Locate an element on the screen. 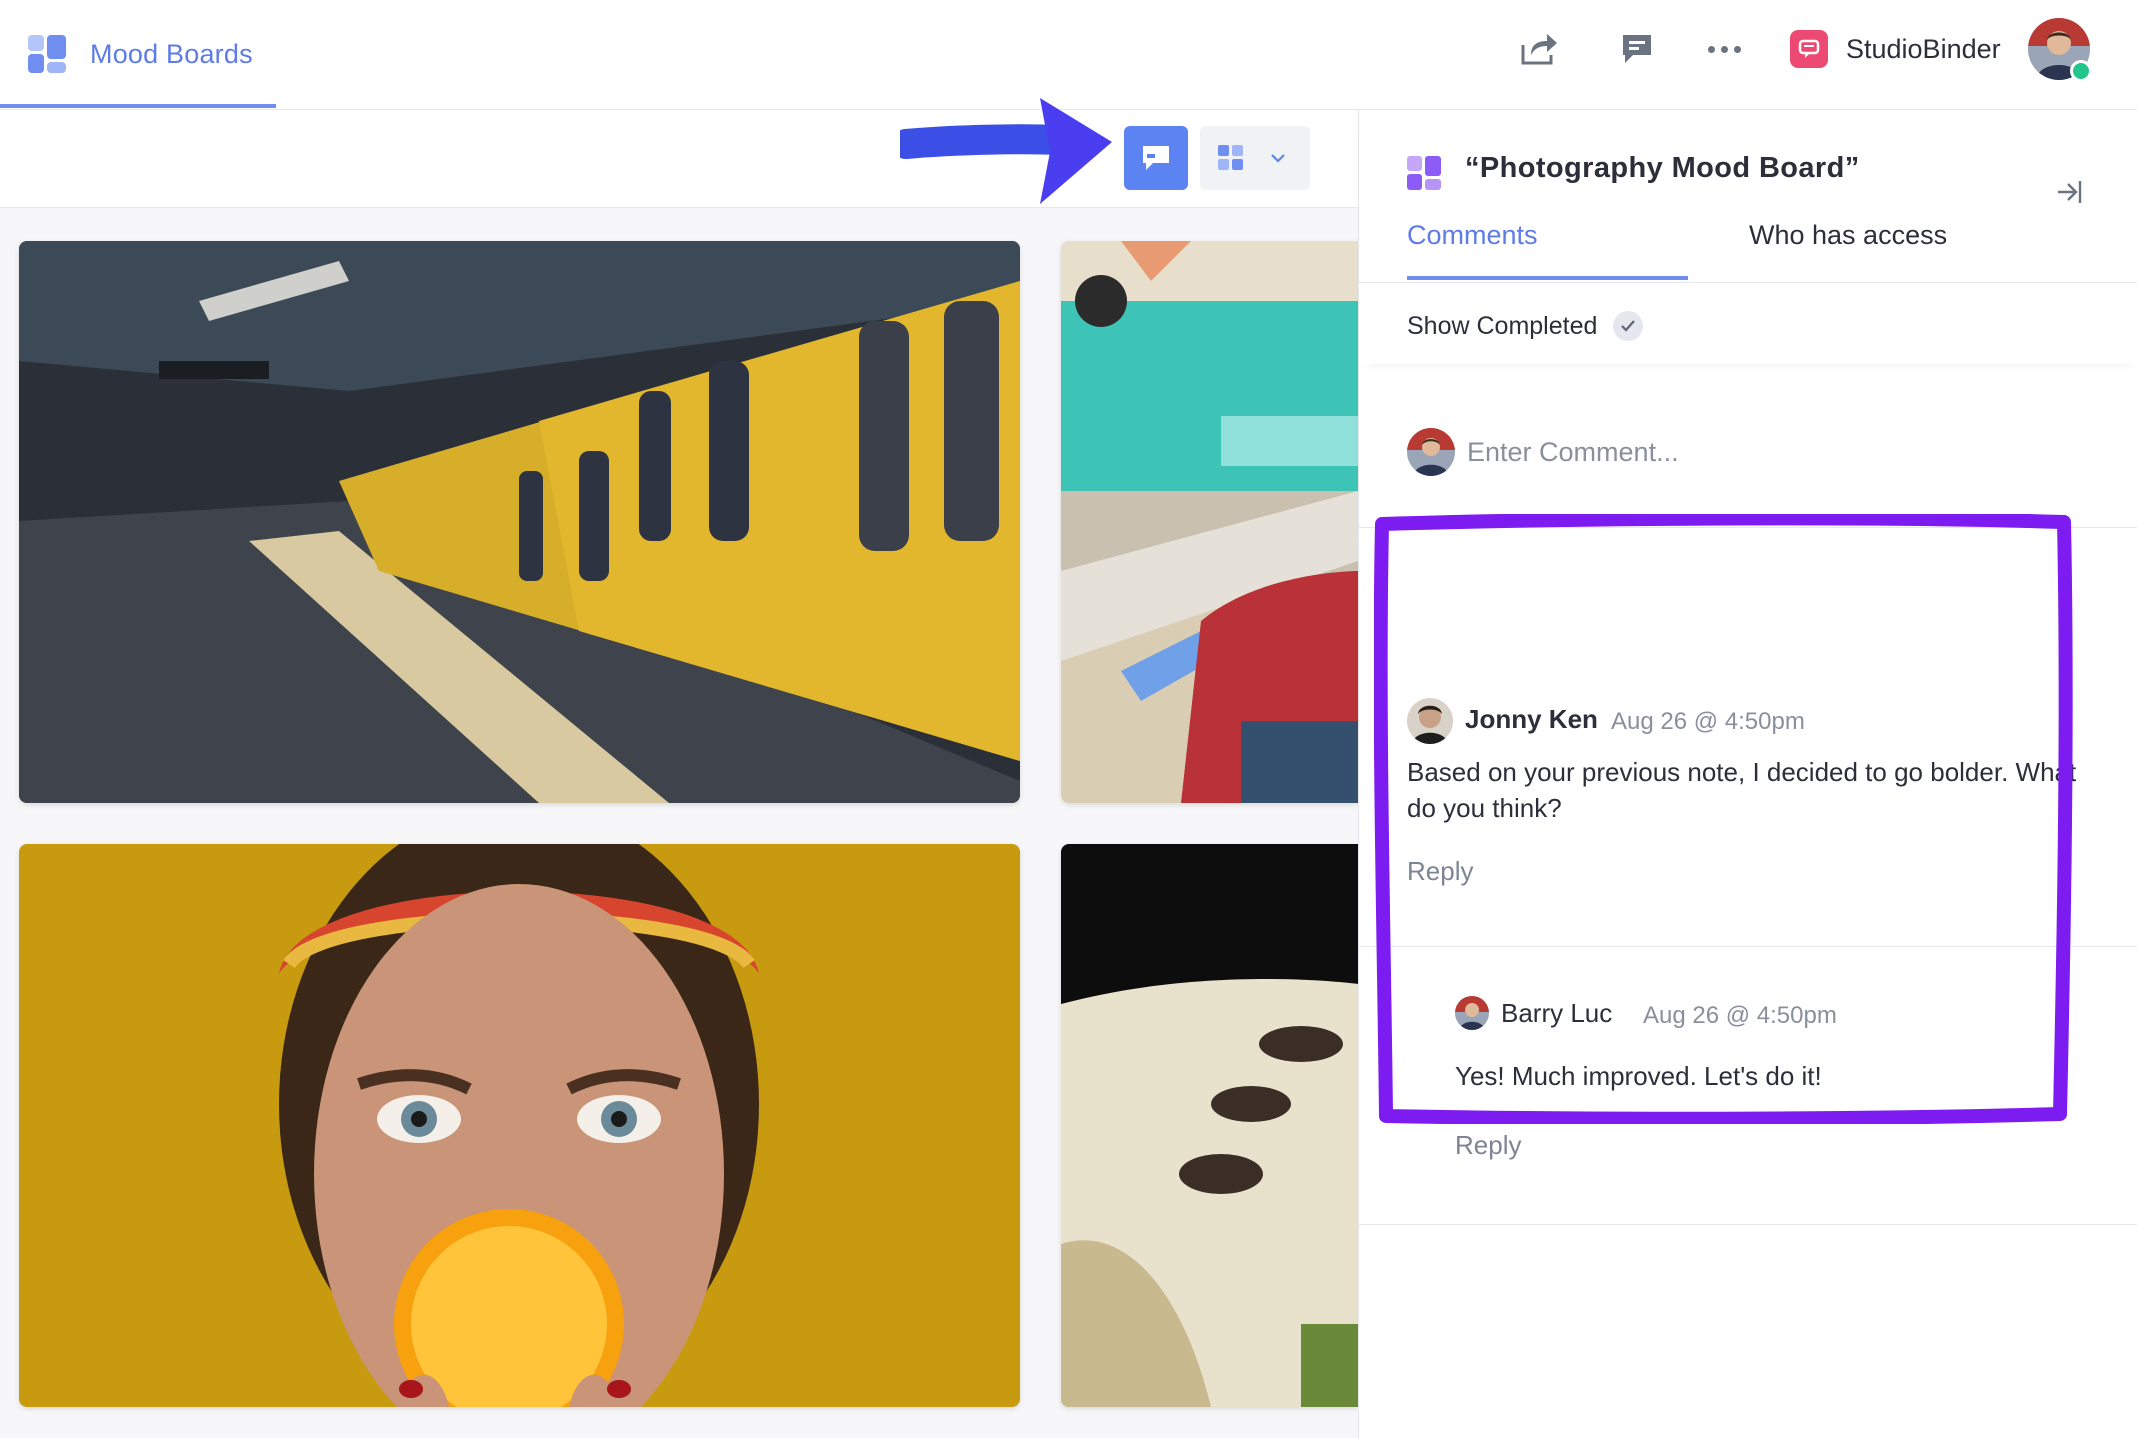 The image size is (2137, 1438). panel-title: “Photography Mood Board” is located at coordinates (1662, 168).